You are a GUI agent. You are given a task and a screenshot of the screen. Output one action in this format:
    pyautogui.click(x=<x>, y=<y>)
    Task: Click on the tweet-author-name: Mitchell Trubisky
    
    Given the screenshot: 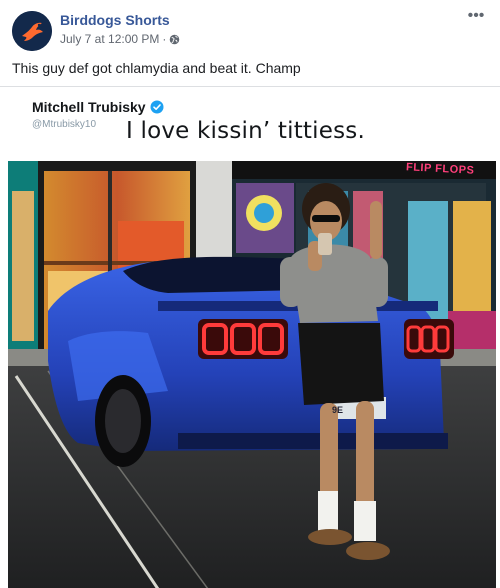 What is the action you would take?
    pyautogui.click(x=89, y=107)
    